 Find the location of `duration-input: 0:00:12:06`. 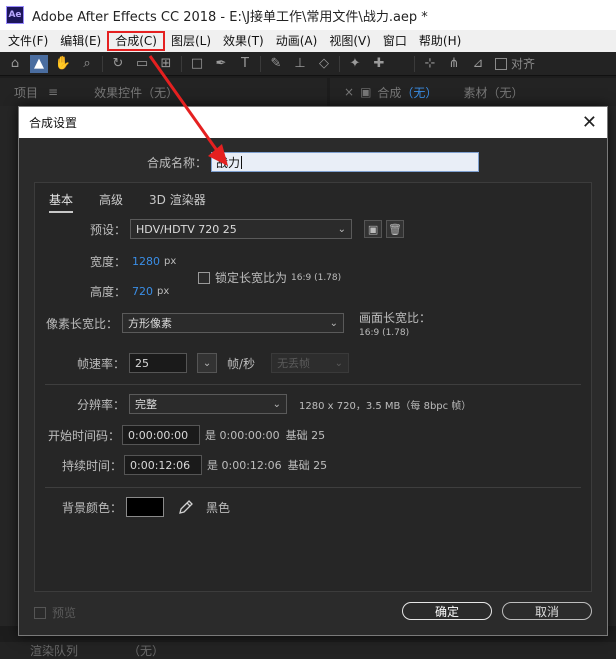

duration-input: 0:00:12:06 is located at coordinates (163, 465).